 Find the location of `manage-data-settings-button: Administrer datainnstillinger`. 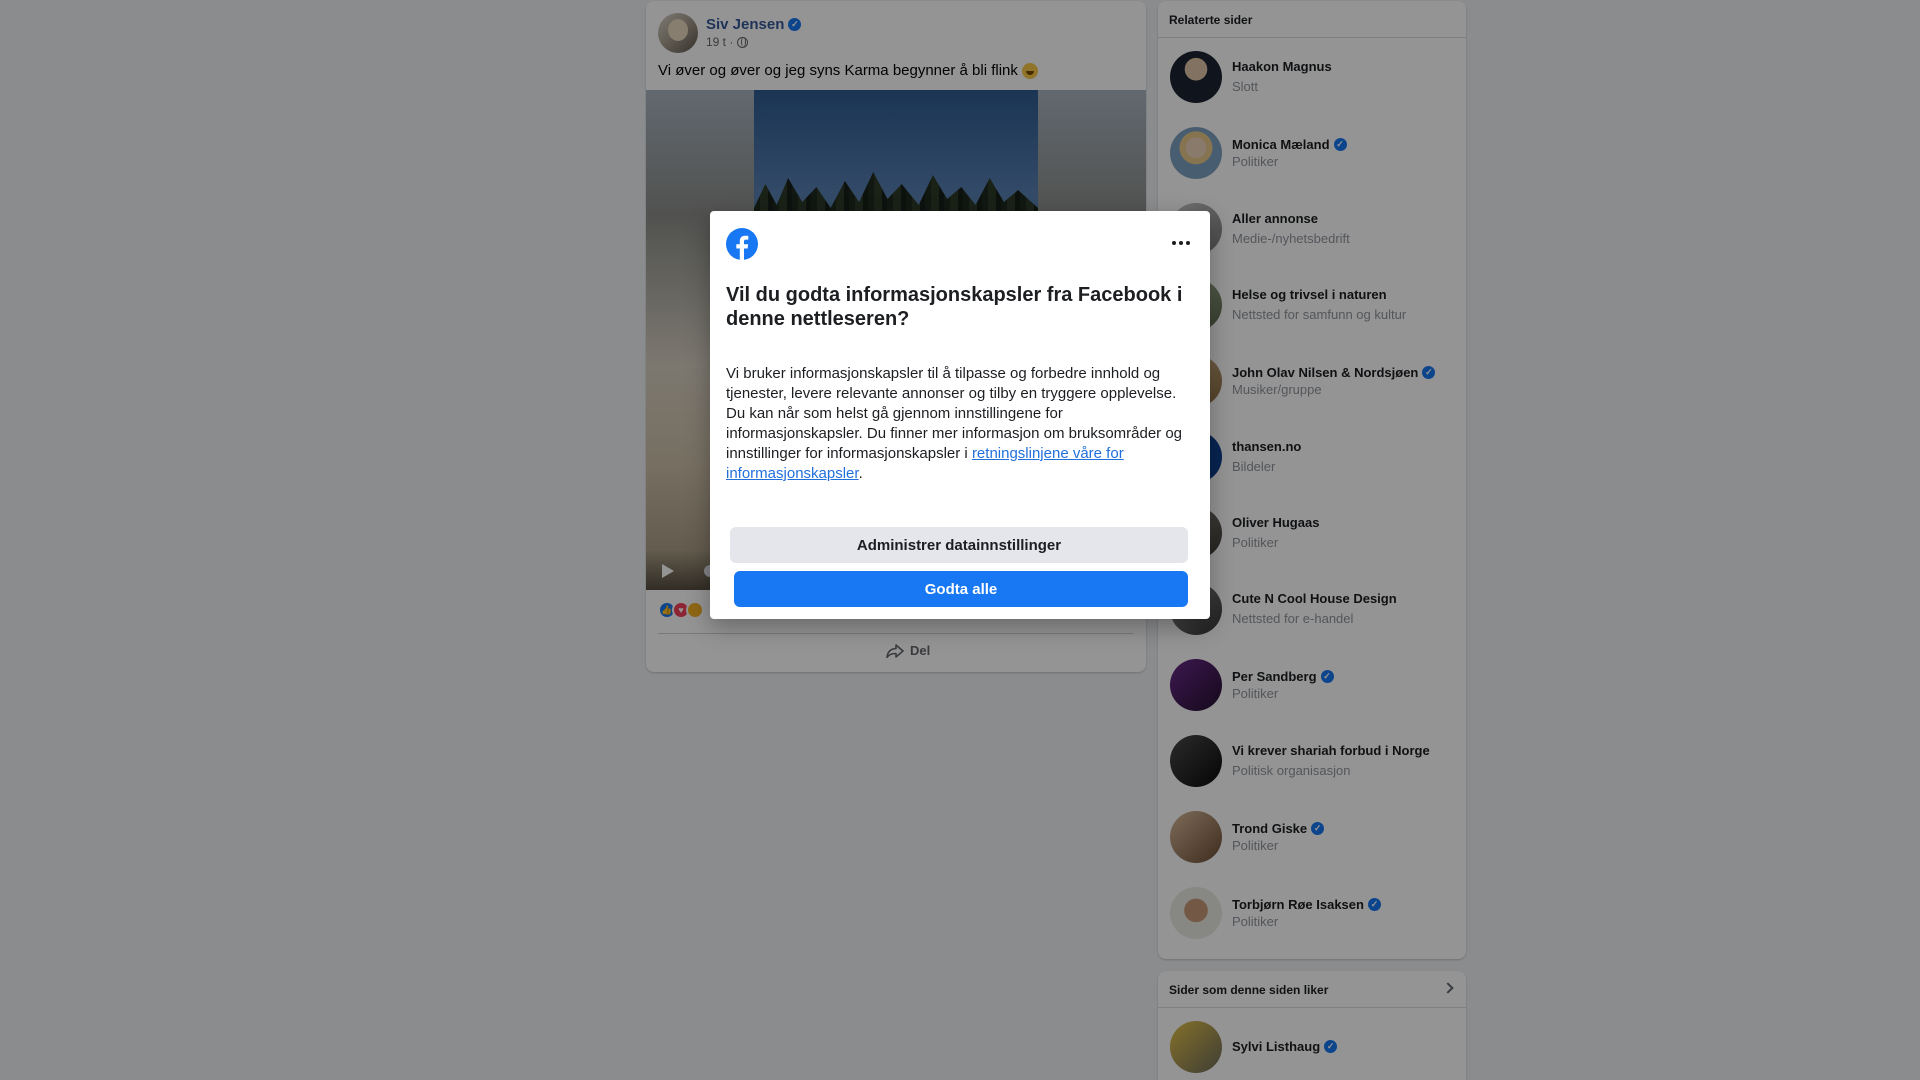

manage-data-settings-button: Administrer datainnstillinger is located at coordinates (959, 545).